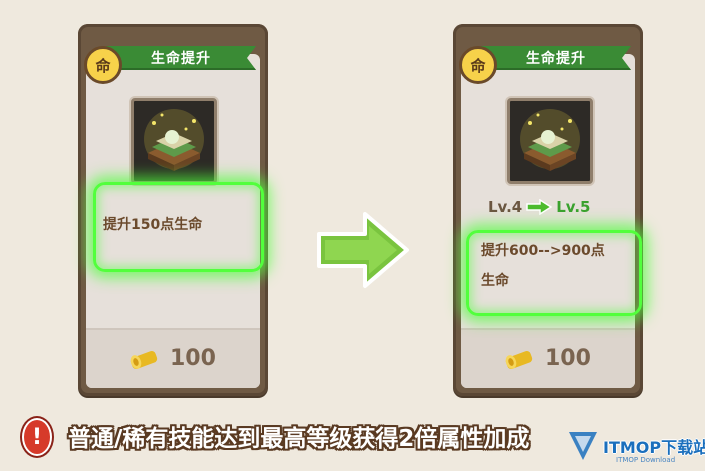 This screenshot has height=471, width=705. What do you see at coordinates (505, 207) in the screenshot?
I see `level-from: Lv.4` at bounding box center [505, 207].